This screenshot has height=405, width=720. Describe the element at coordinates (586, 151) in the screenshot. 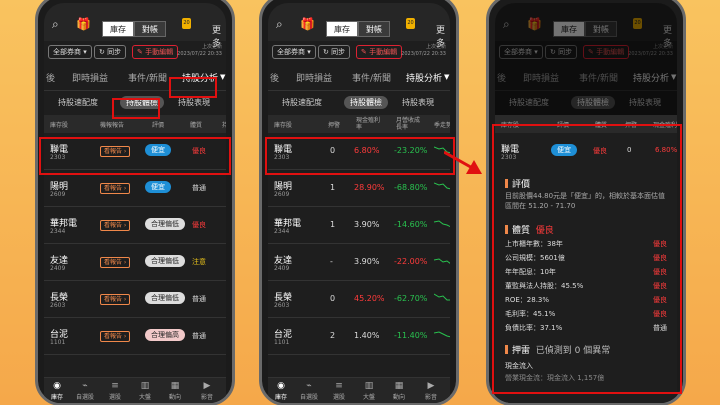

I see `selected-stock-row: 聯電 2303 便宜 優良 0 6.80%` at that location.